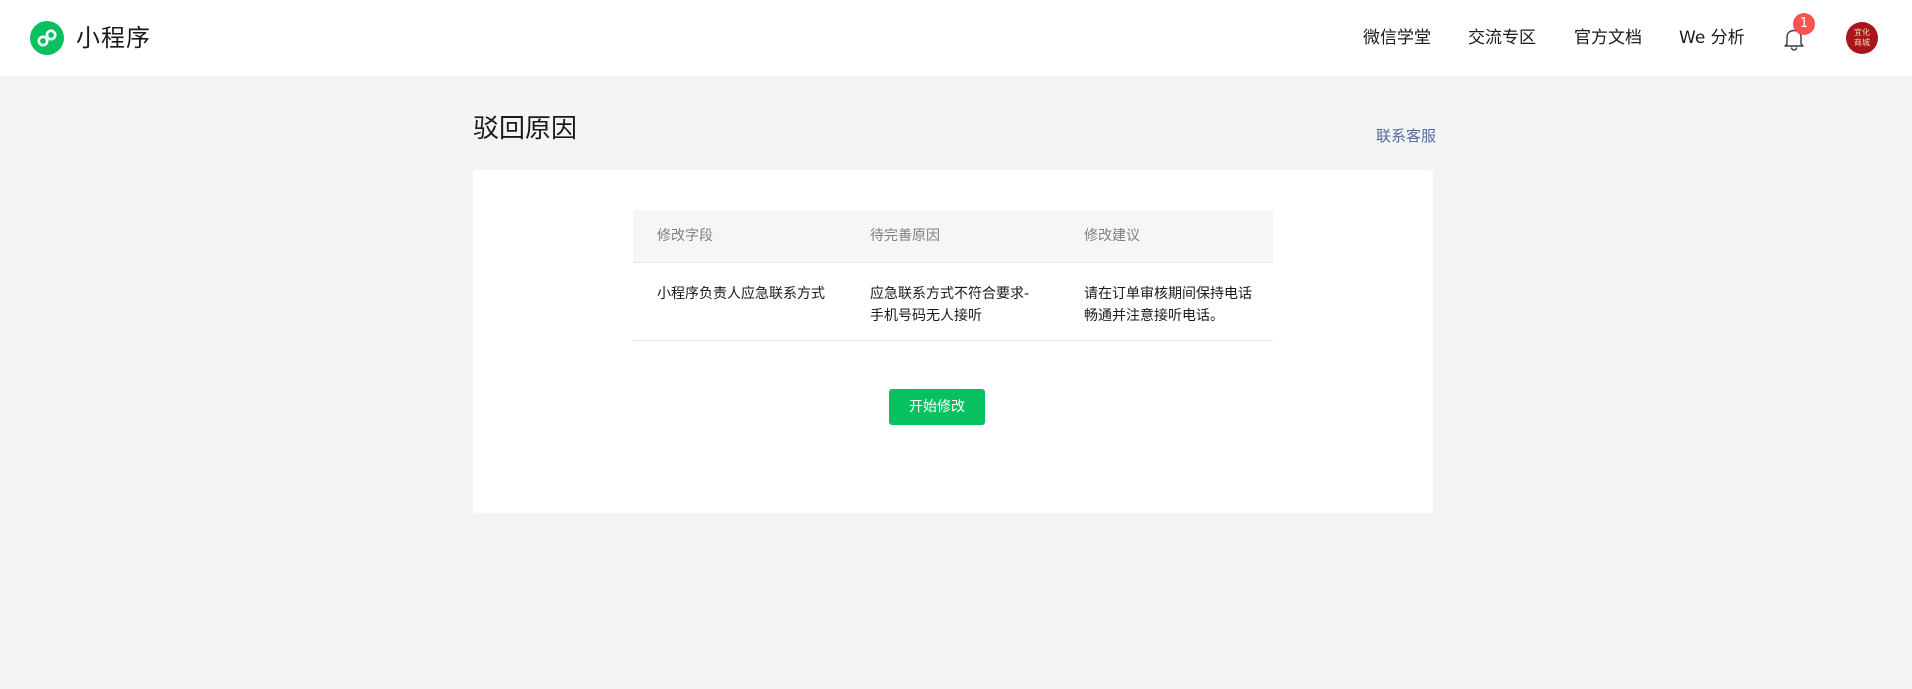 Image resolution: width=1912 pixels, height=689 pixels. What do you see at coordinates (1608, 38) in the screenshot?
I see `nav-item-official-docs: 官方文档` at bounding box center [1608, 38].